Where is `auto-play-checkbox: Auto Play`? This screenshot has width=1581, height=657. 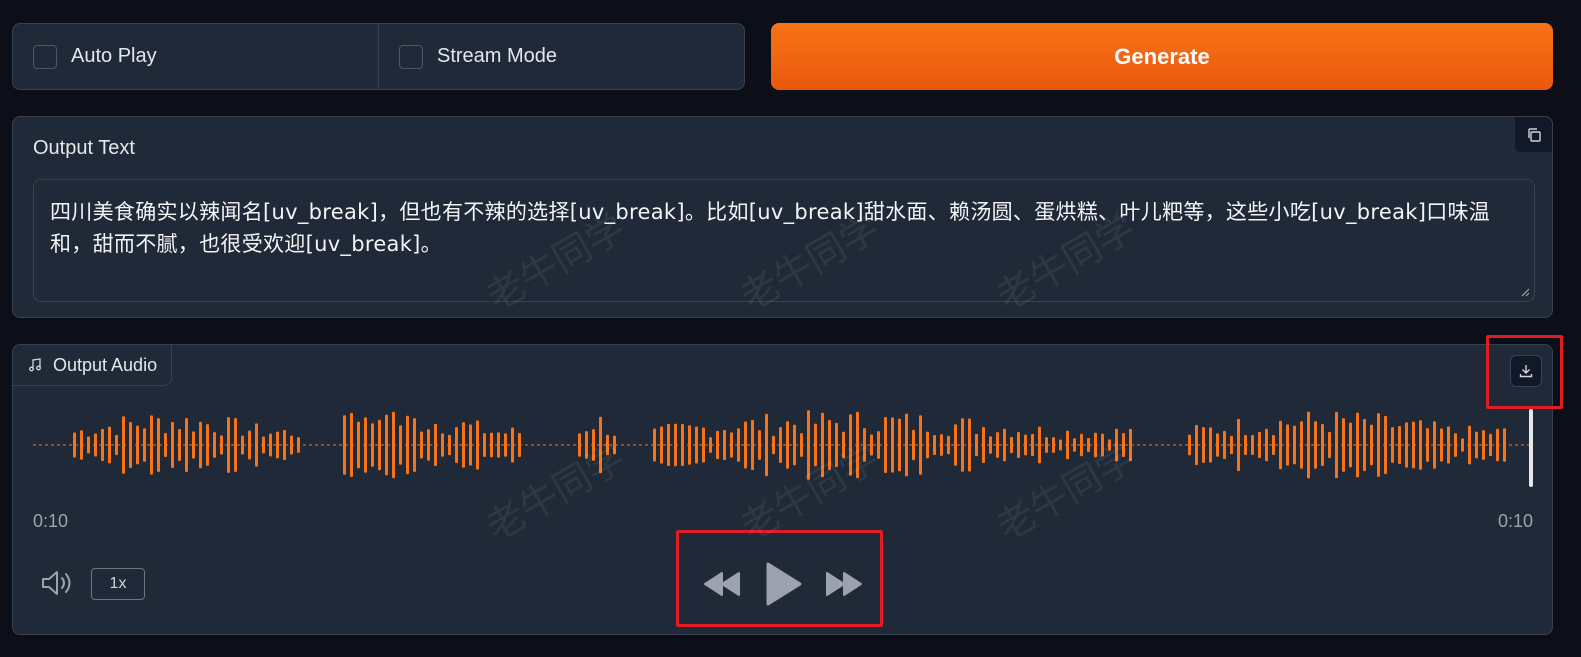
auto-play-checkbox: Auto Play is located at coordinates (195, 56).